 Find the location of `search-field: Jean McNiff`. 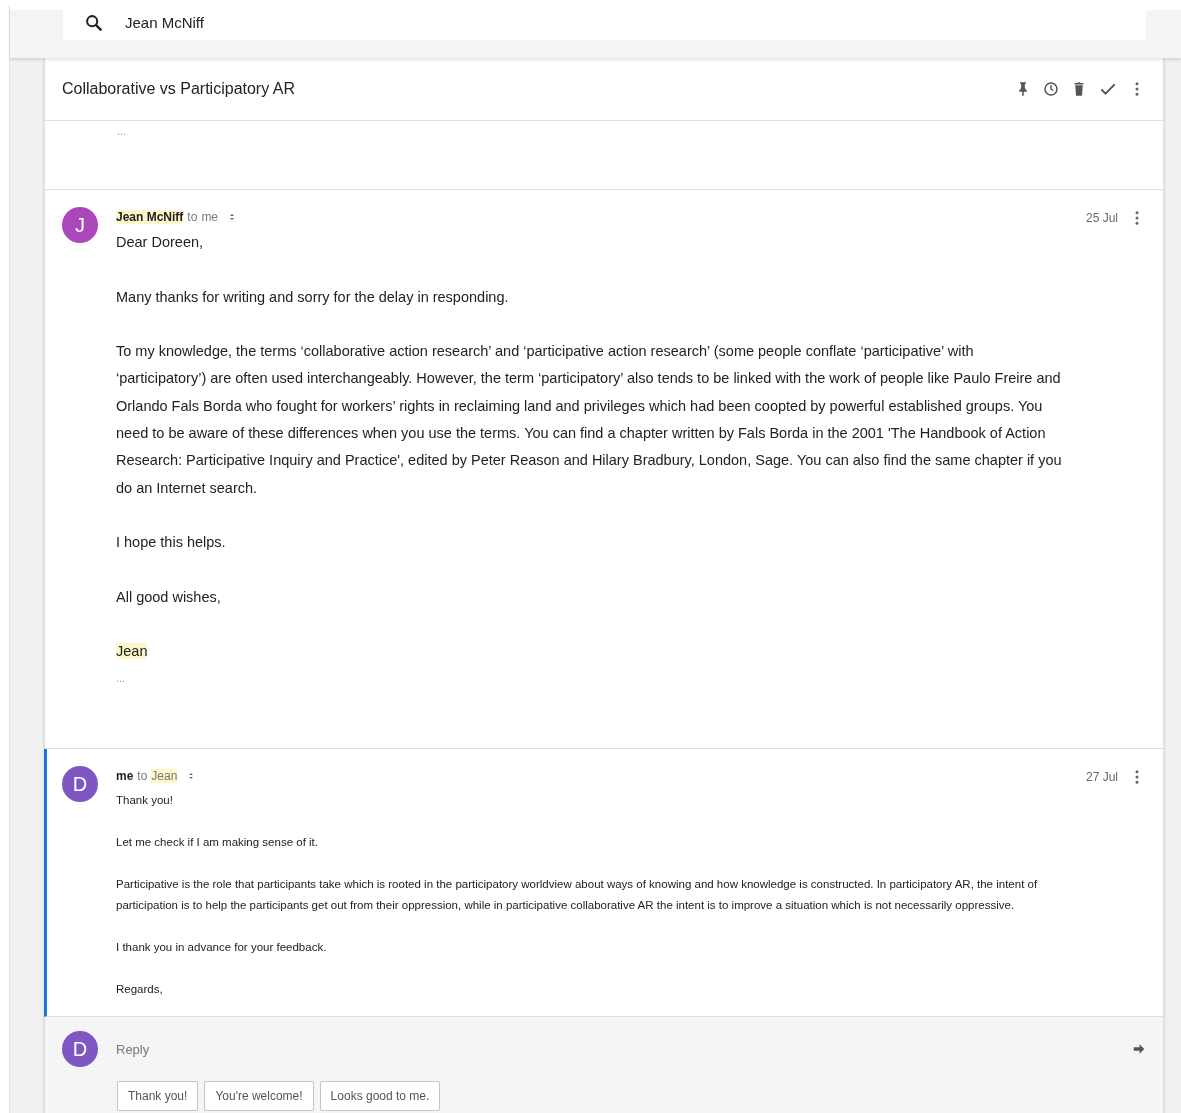

search-field: Jean McNiff is located at coordinates (604, 22).